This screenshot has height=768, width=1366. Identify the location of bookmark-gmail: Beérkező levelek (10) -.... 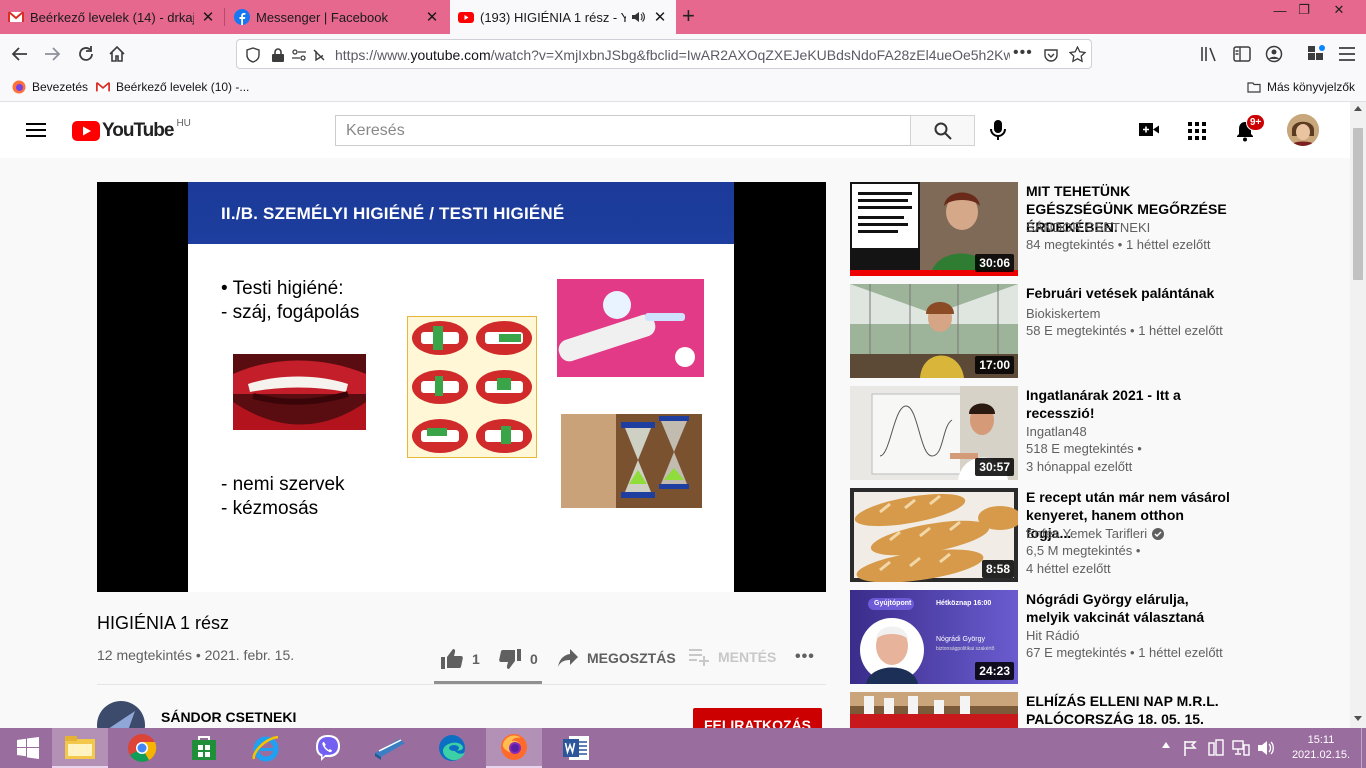
(172, 87).